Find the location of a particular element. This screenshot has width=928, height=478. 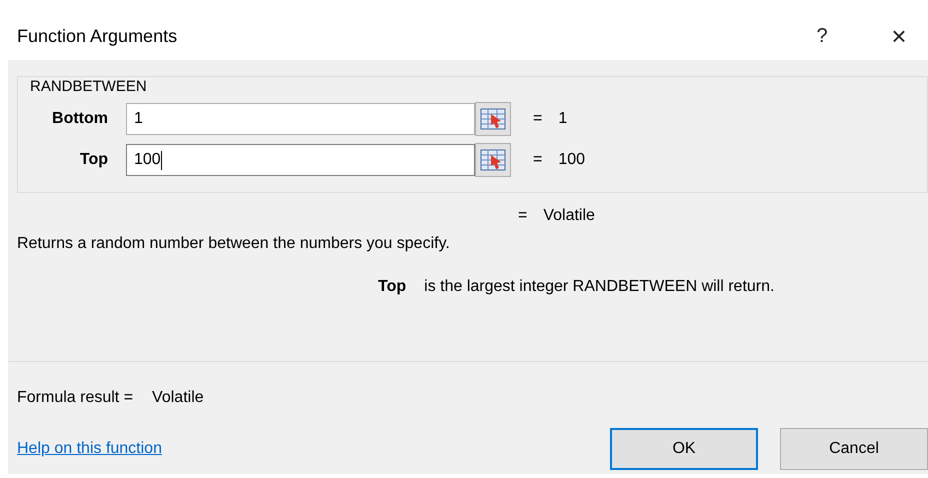

dialog-button: Cancel is located at coordinates (854, 449).